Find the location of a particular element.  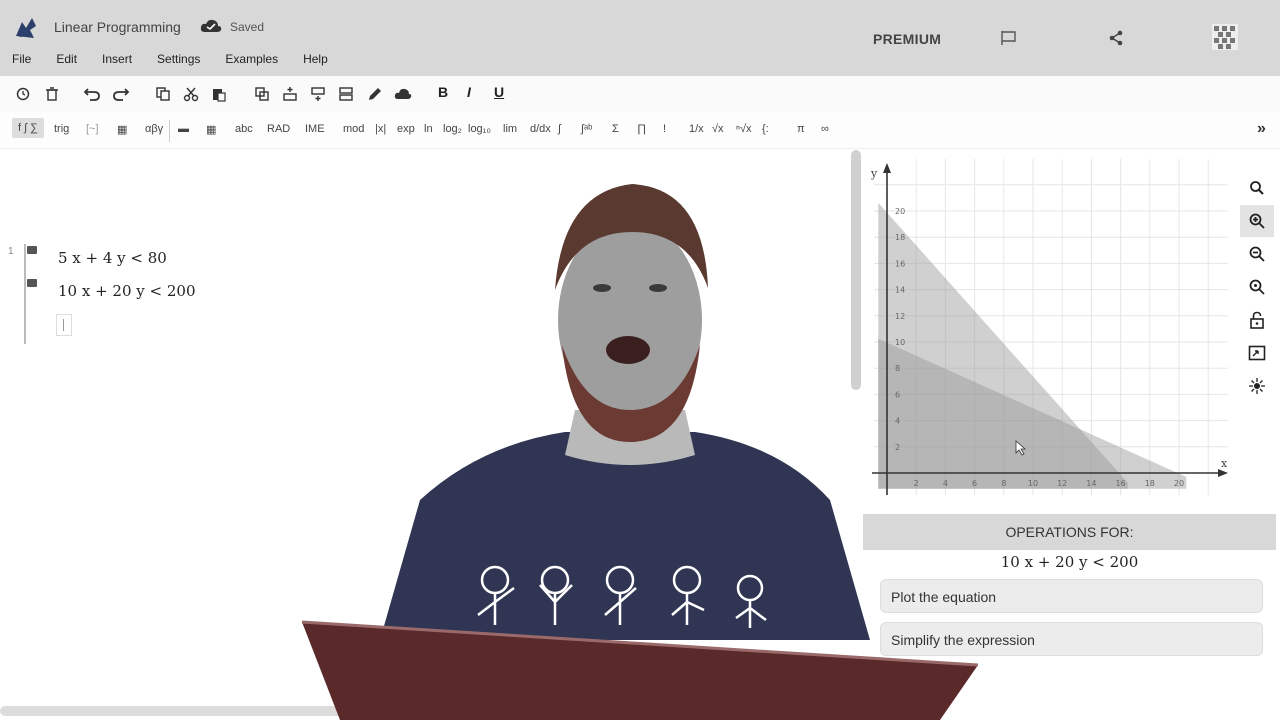

expression-line-2: 10 x + 20 y < 200 is located at coordinates (126, 291).